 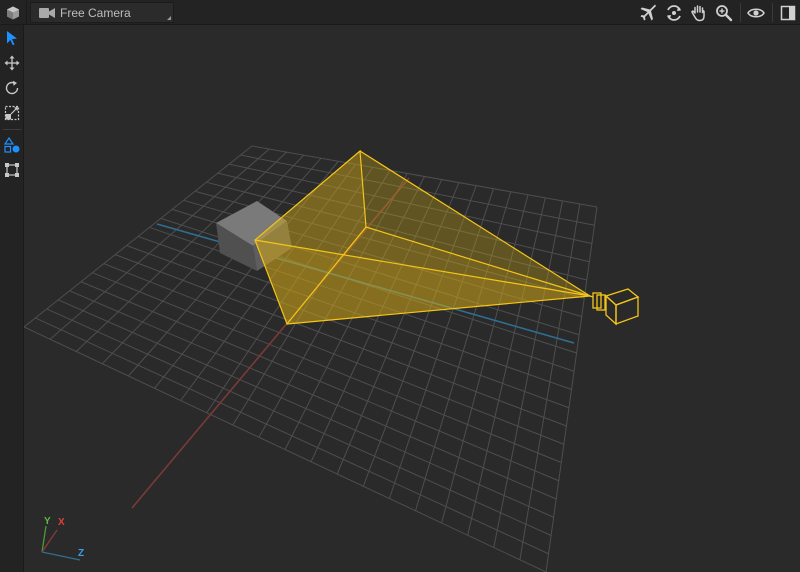 What do you see at coordinates (724, 13) in the screenshot?
I see `zoom-magnifier-icon` at bounding box center [724, 13].